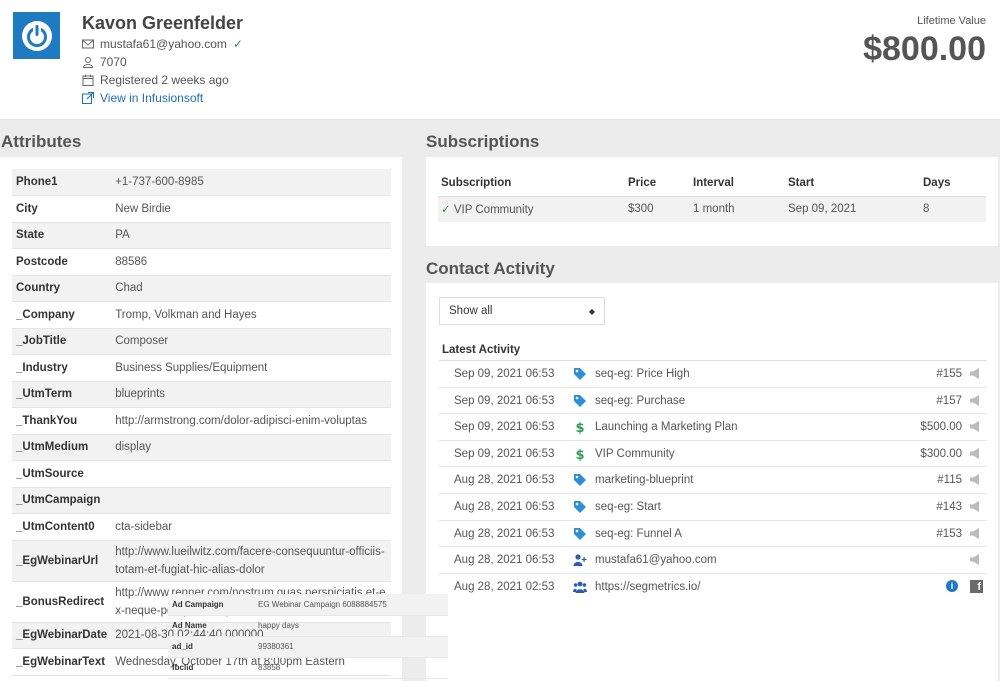 This screenshot has width=1000, height=681. Describe the element at coordinates (471, 311) in the screenshot. I see `filter-value: Show all` at that location.